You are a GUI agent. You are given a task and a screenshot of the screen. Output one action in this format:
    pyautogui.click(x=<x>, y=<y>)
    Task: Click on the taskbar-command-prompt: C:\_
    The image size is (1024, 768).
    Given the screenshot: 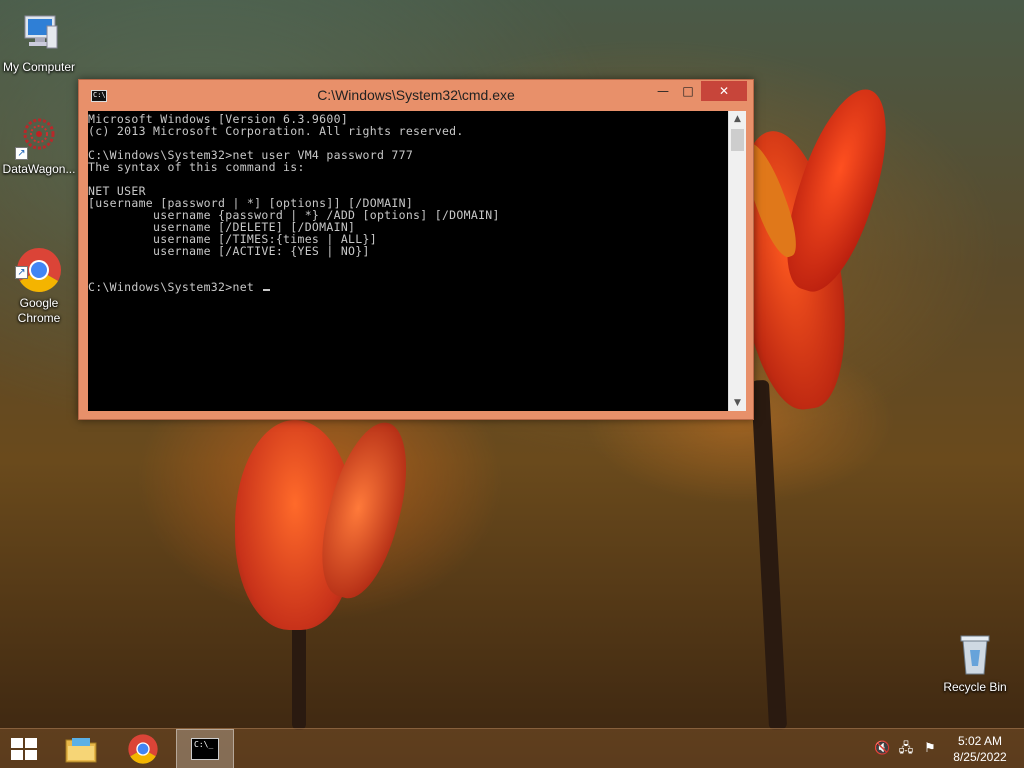 What is the action you would take?
    pyautogui.click(x=205, y=748)
    